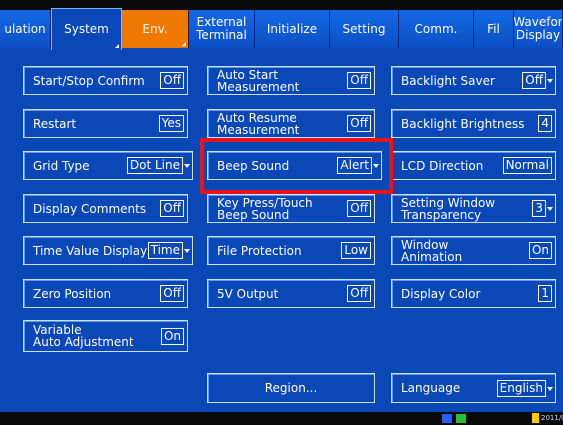  What do you see at coordinates (535, 418) in the screenshot?
I see `power-icon` at bounding box center [535, 418].